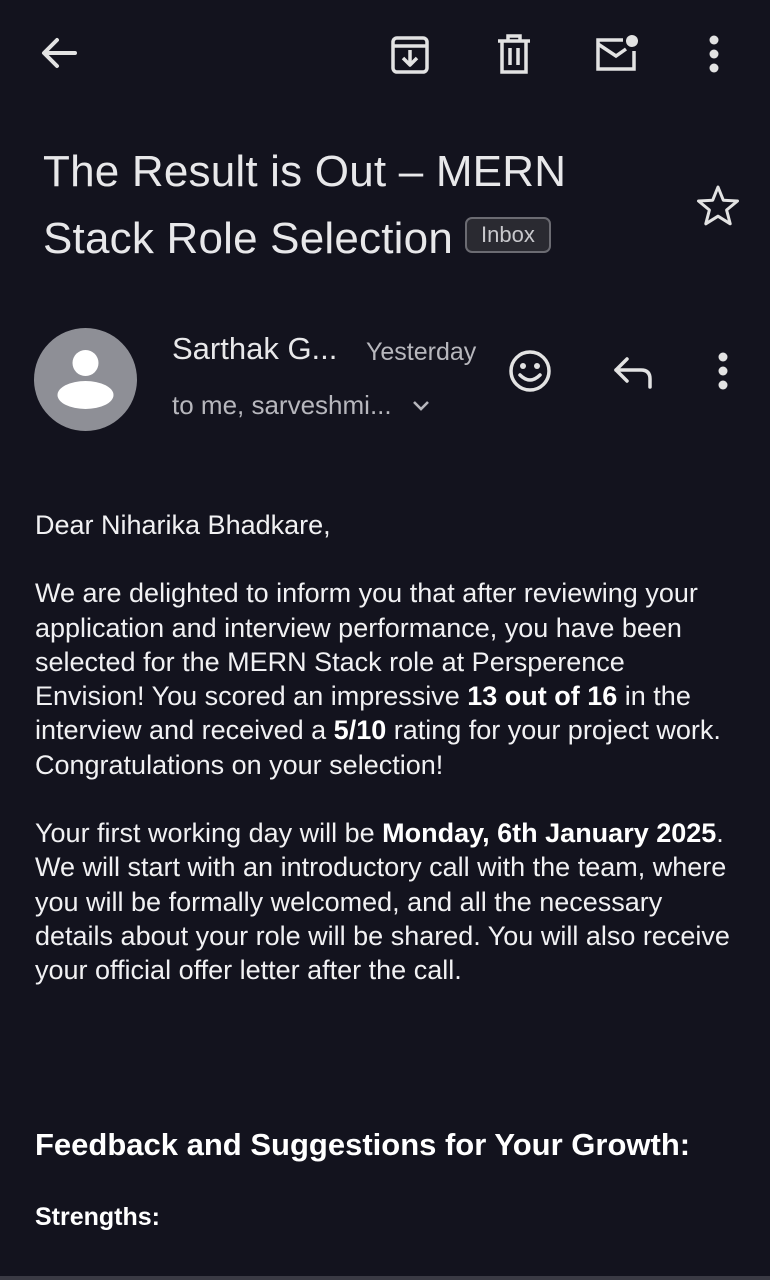 The width and height of the screenshot is (770, 1280). Describe the element at coordinates (305, 171) in the screenshot. I see `subject-line-1: The Result is Out – MERN` at that location.